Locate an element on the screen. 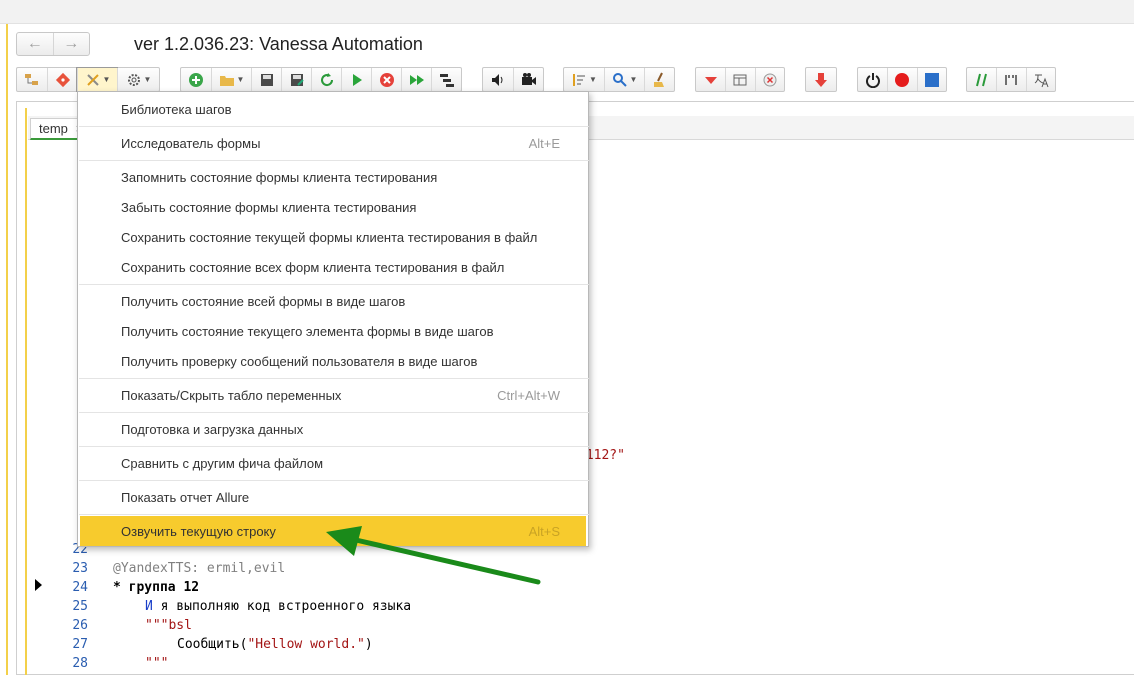 The width and height of the screenshot is (1134, 675). menu-item-show-allure-report: Показать отчет Allure is located at coordinates (333, 497).